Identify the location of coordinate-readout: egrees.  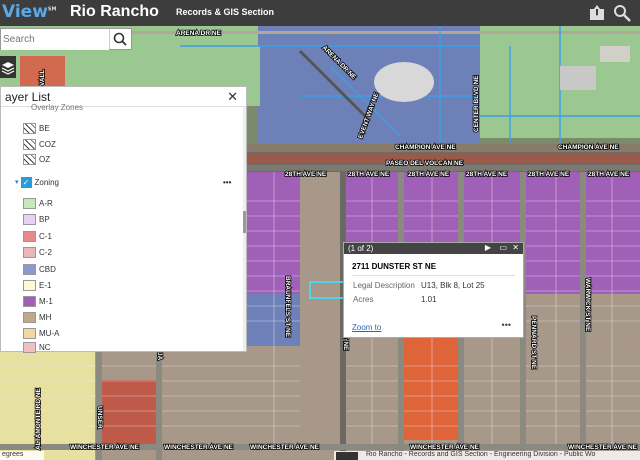
(22, 455).